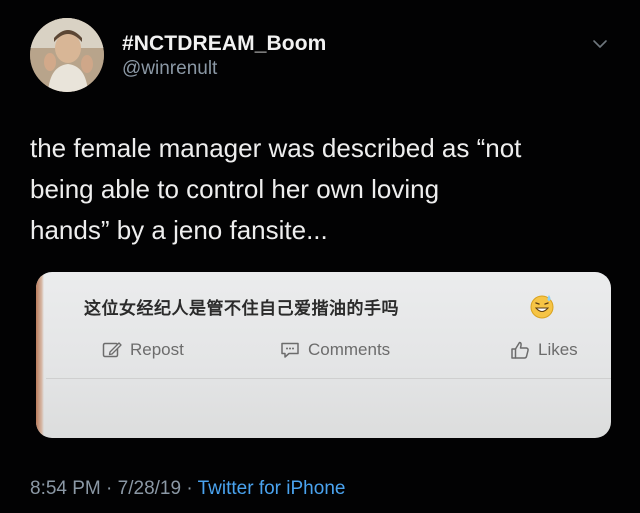 This screenshot has width=640, height=513. What do you see at coordinates (558, 349) in the screenshot?
I see `likes-label: Likes` at bounding box center [558, 349].